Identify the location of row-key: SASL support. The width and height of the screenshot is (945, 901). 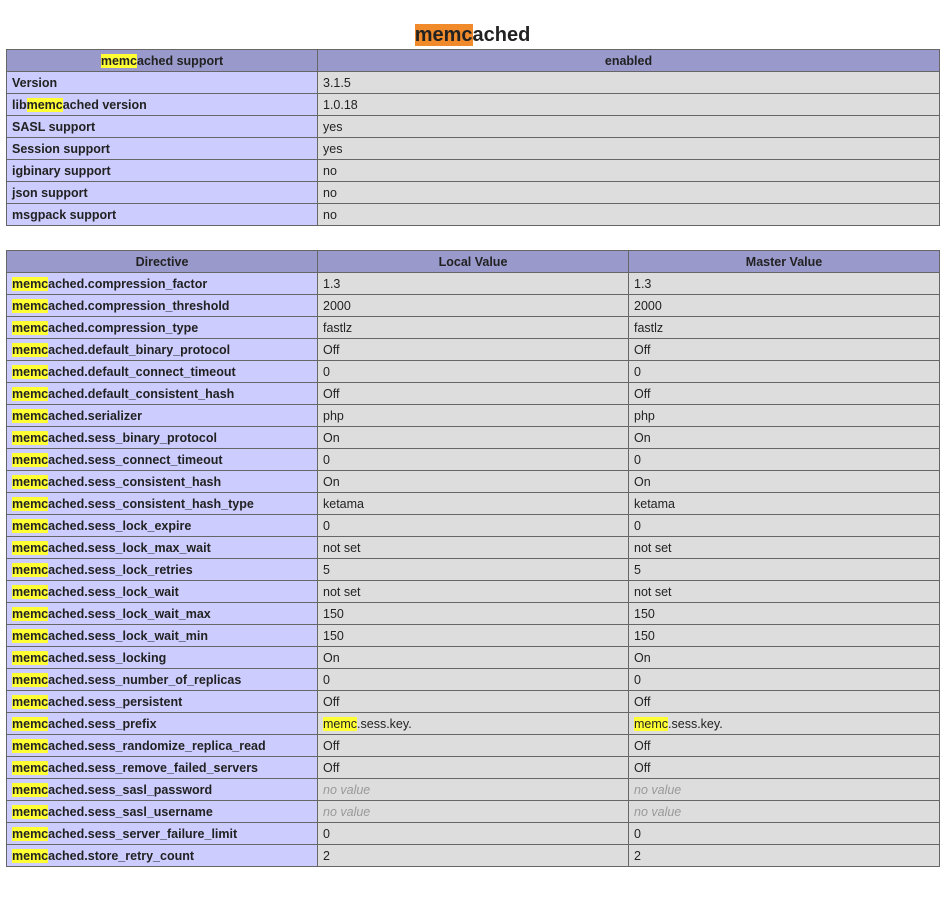
(162, 126).